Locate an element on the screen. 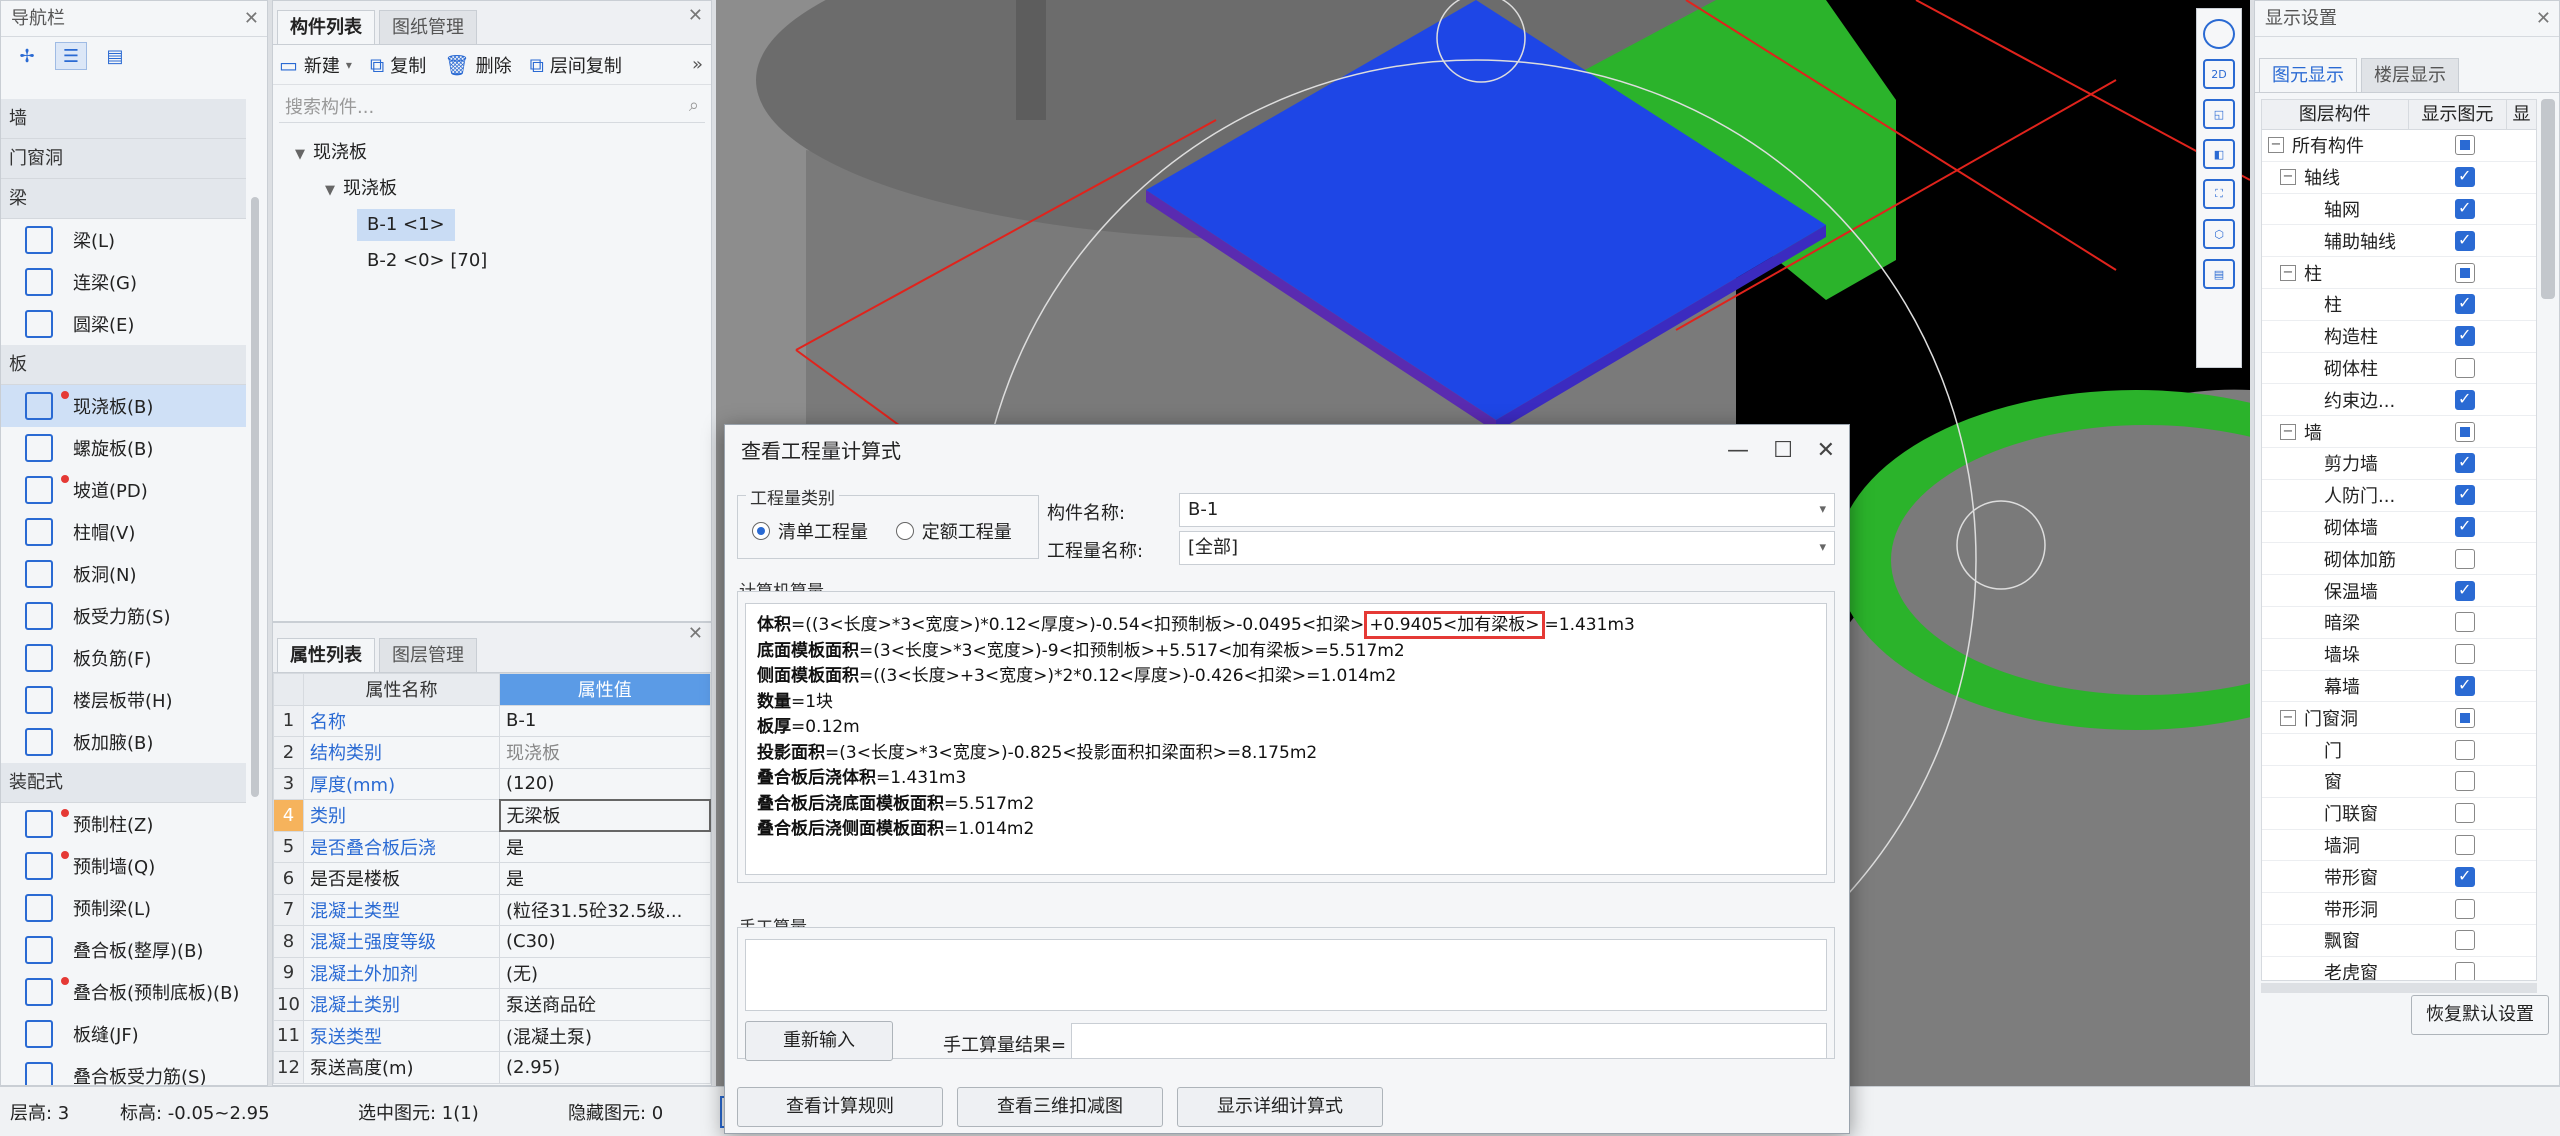 This screenshot has width=2560, height=1136. floor-copy-button: ⧉ 层间复制 is located at coordinates (576, 65).